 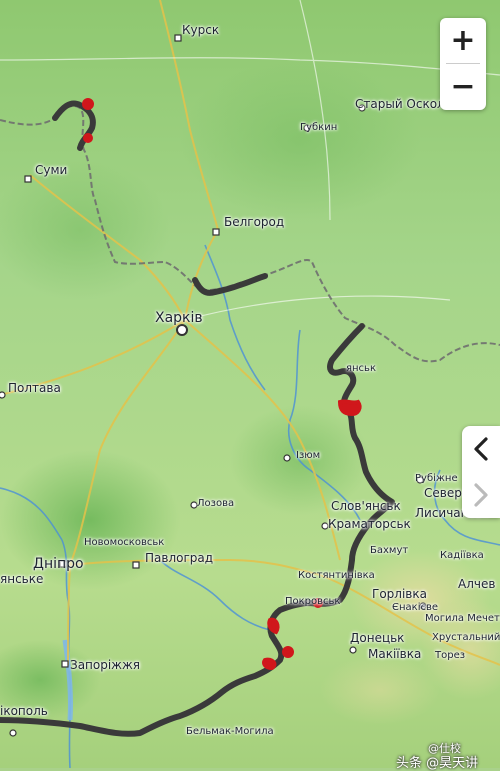 What do you see at coordinates (395, 654) in the screenshot?
I see `city-label-makiivka: Макіївка` at bounding box center [395, 654].